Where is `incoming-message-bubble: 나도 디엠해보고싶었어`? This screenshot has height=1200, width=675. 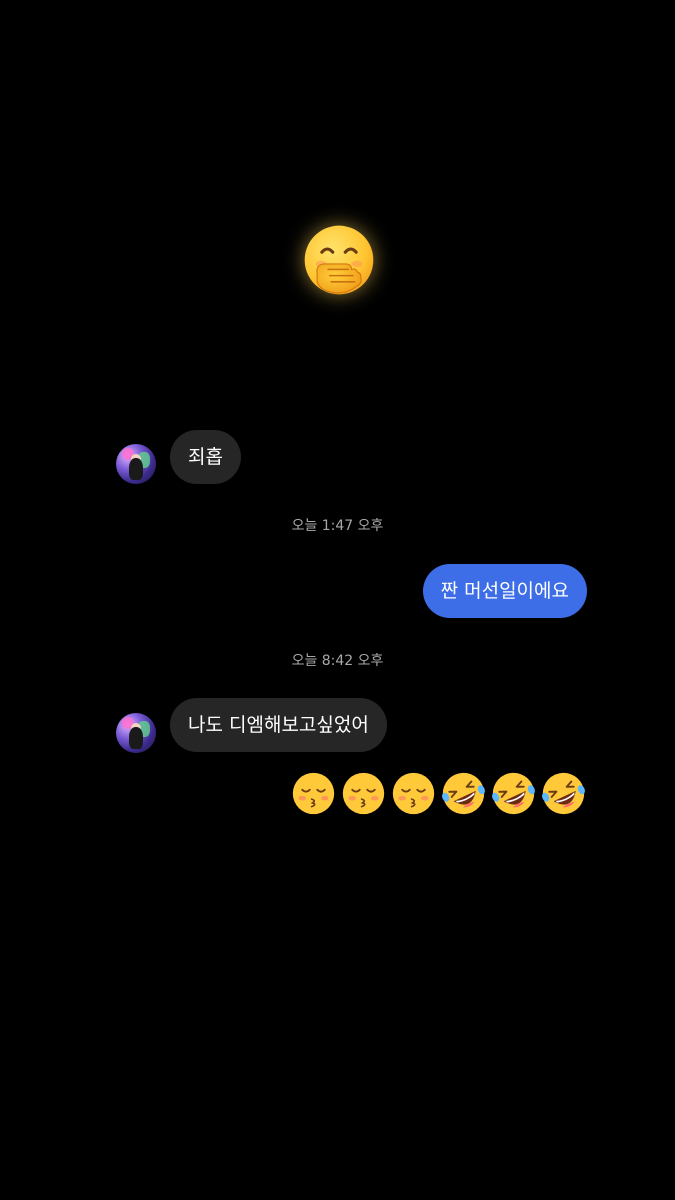
incoming-message-bubble: 나도 디엠해보고싶었어 is located at coordinates (278, 725).